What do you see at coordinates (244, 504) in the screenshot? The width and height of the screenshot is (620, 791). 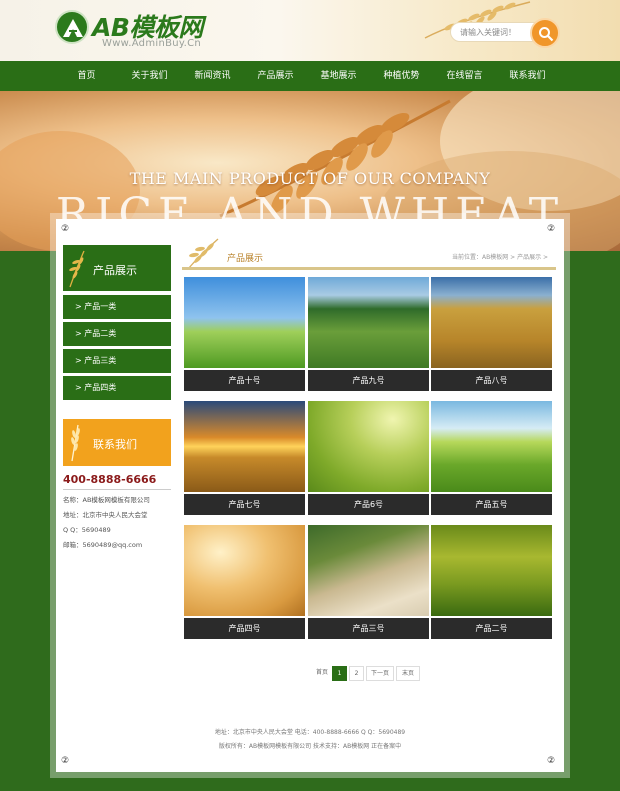 I see `product-caption: 产品七号` at bounding box center [244, 504].